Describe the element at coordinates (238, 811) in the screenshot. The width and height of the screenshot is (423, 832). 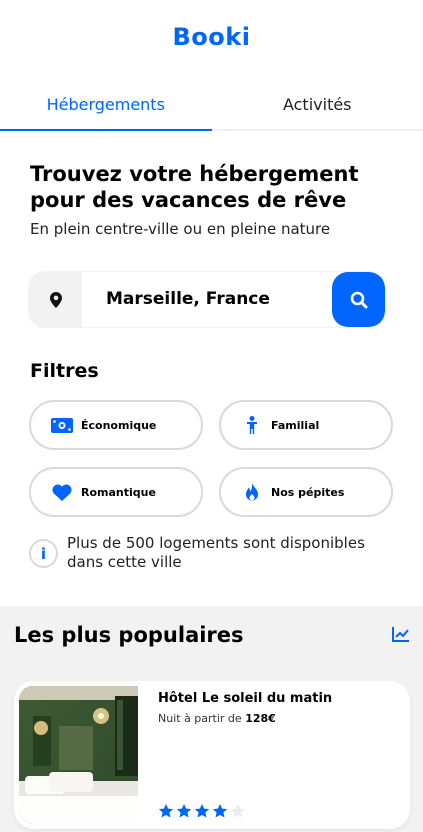
I see `star-empty-icon` at that location.